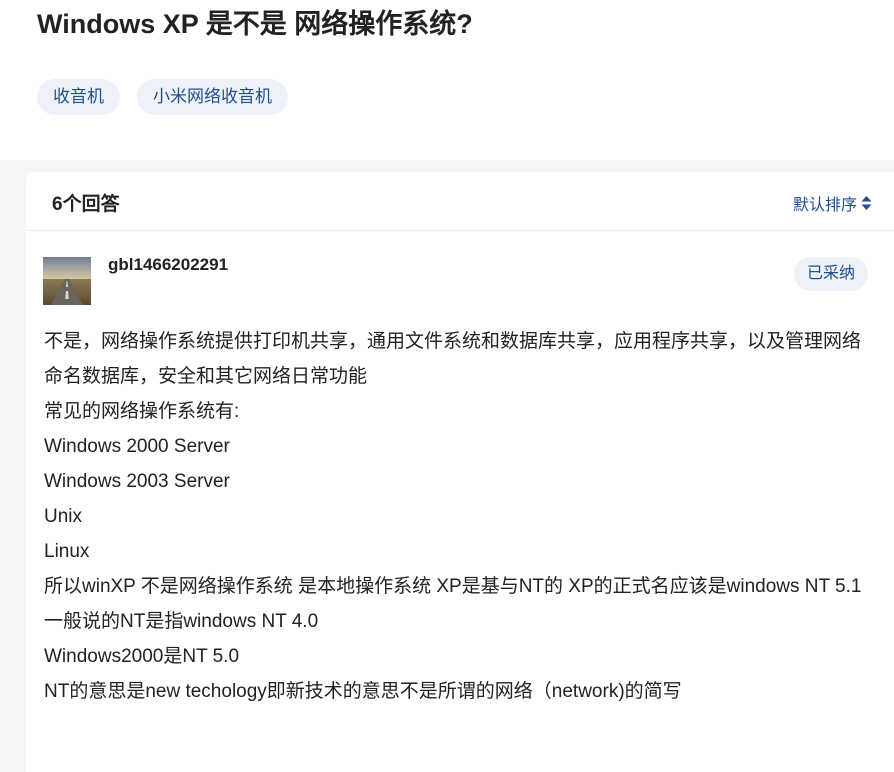  What do you see at coordinates (63, 516) in the screenshot?
I see `answer-paragraph: Unix` at bounding box center [63, 516].